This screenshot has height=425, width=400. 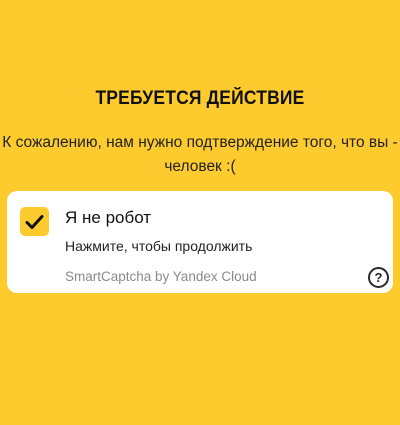 I want to click on captcha-brand: SmartCaptcha by Yandex Cloud, so click(x=161, y=276).